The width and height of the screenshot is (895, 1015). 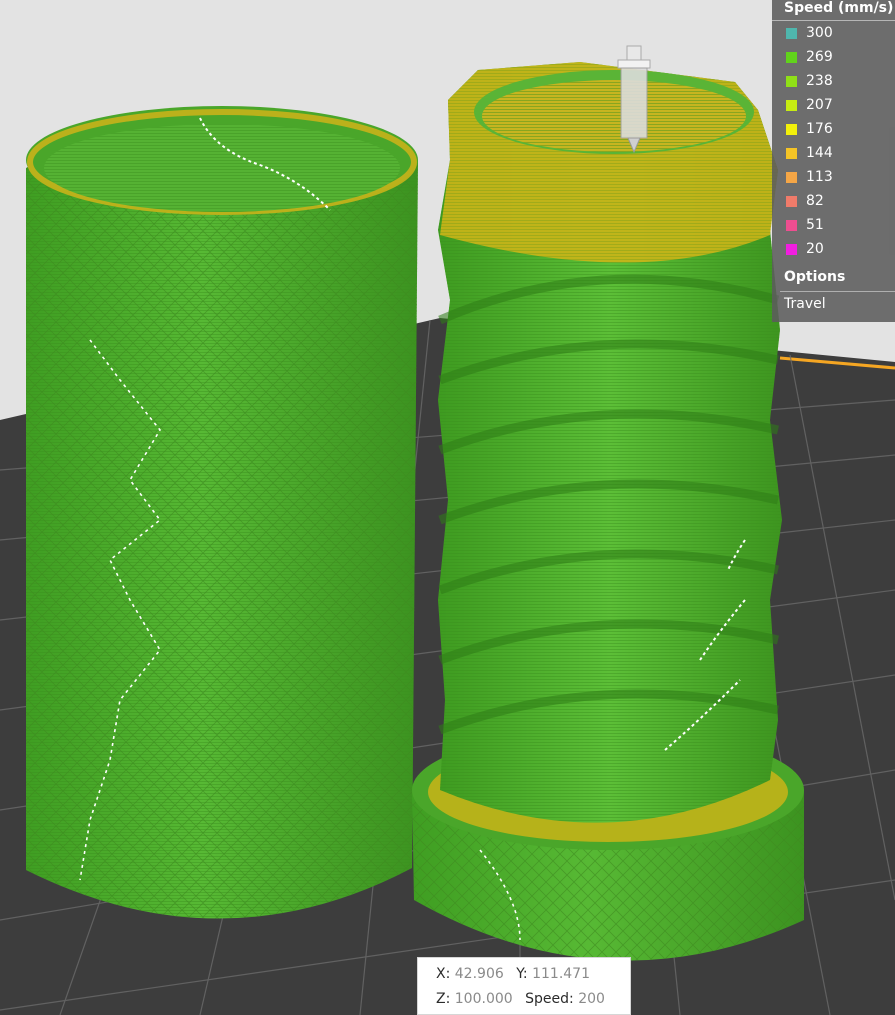 I want to click on legend-item: 51, so click(x=805, y=225).